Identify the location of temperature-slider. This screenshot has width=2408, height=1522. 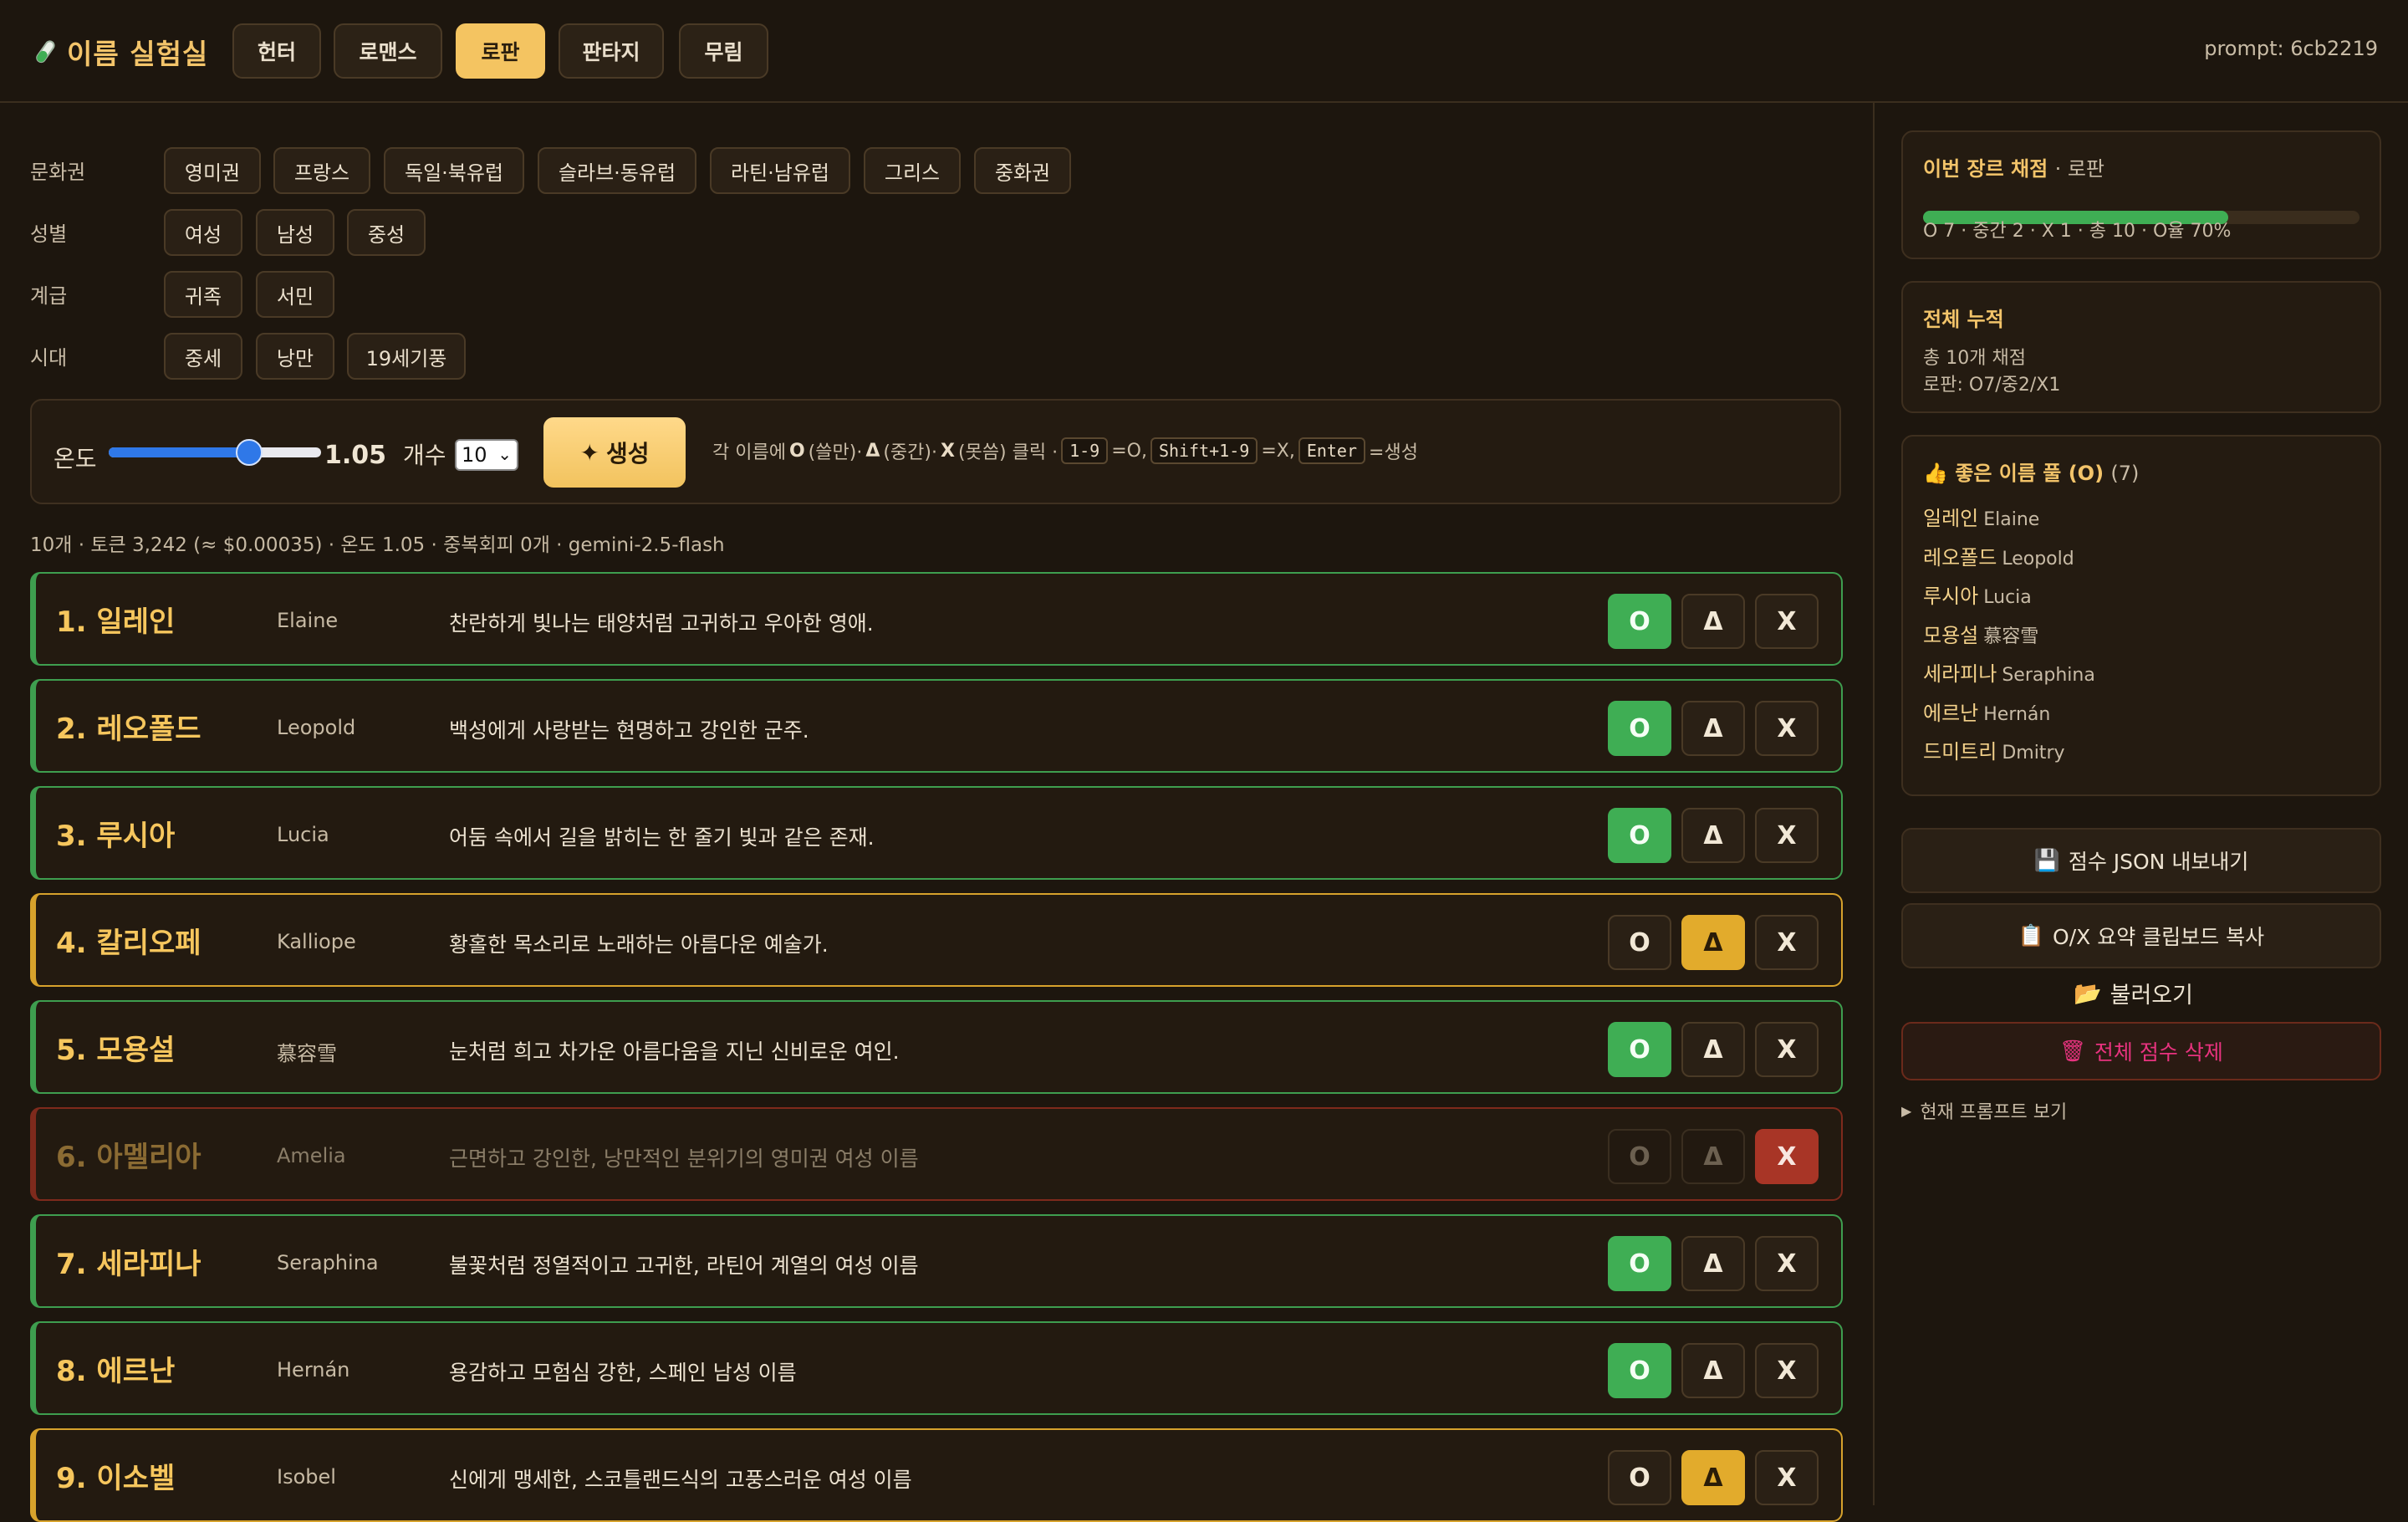
(215, 453).